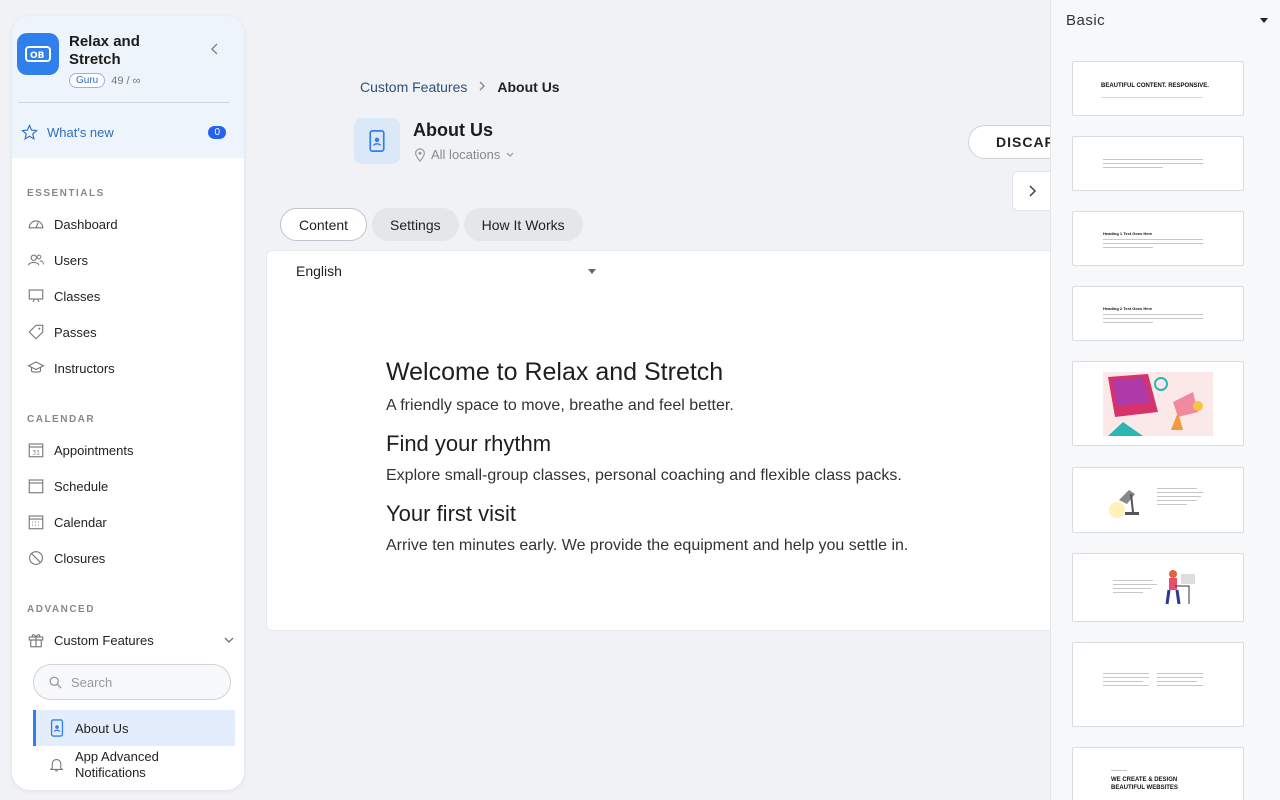  I want to click on sidebar-item-instructors: Instructors, so click(71, 368).